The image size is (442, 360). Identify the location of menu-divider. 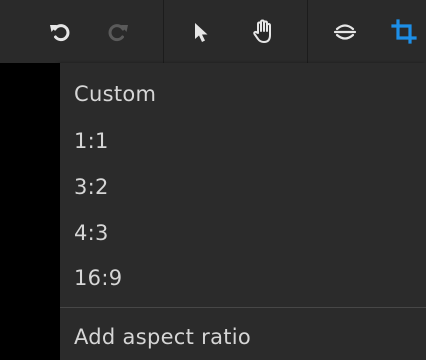
(243, 307).